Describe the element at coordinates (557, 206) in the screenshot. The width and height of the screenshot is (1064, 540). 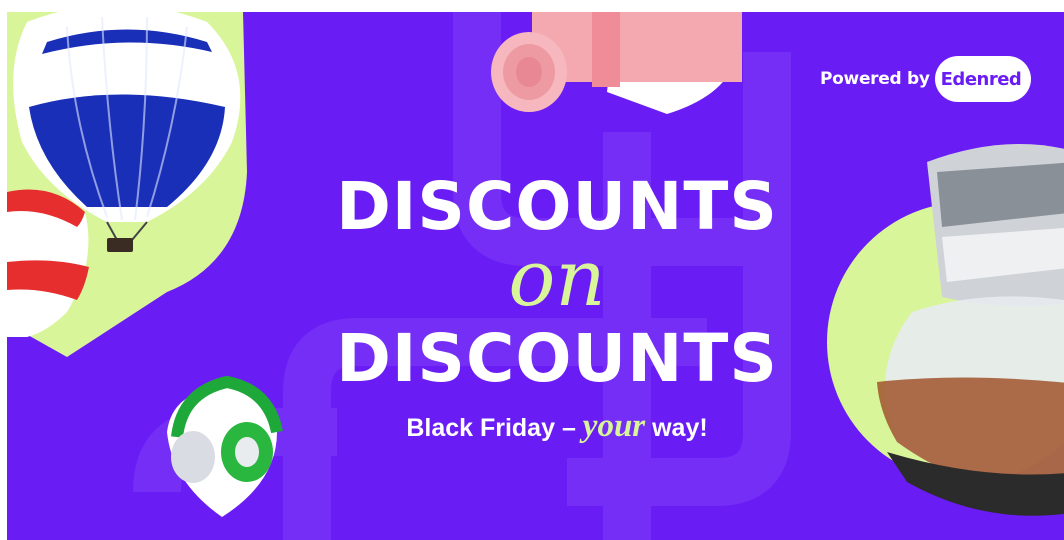
I see `headline-line-1: DISCOUNTS` at that location.